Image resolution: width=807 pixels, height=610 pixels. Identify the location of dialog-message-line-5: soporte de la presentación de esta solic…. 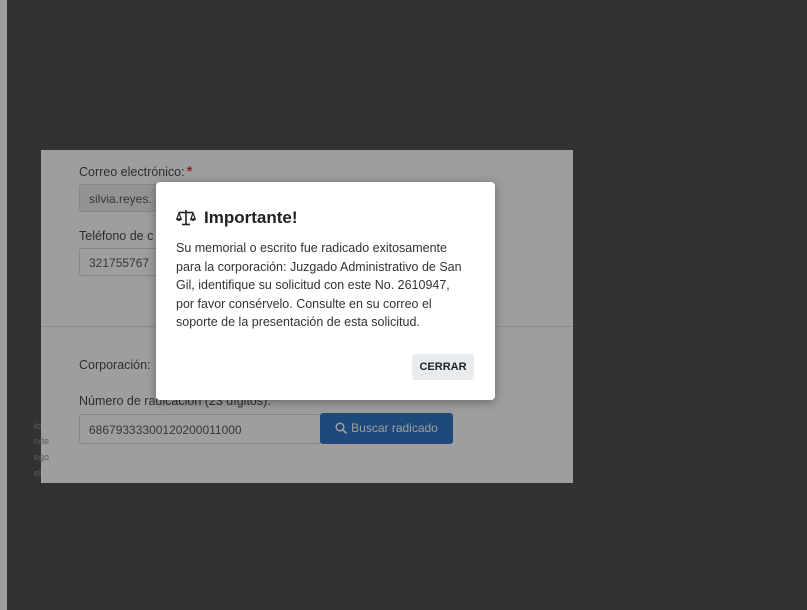
(298, 322).